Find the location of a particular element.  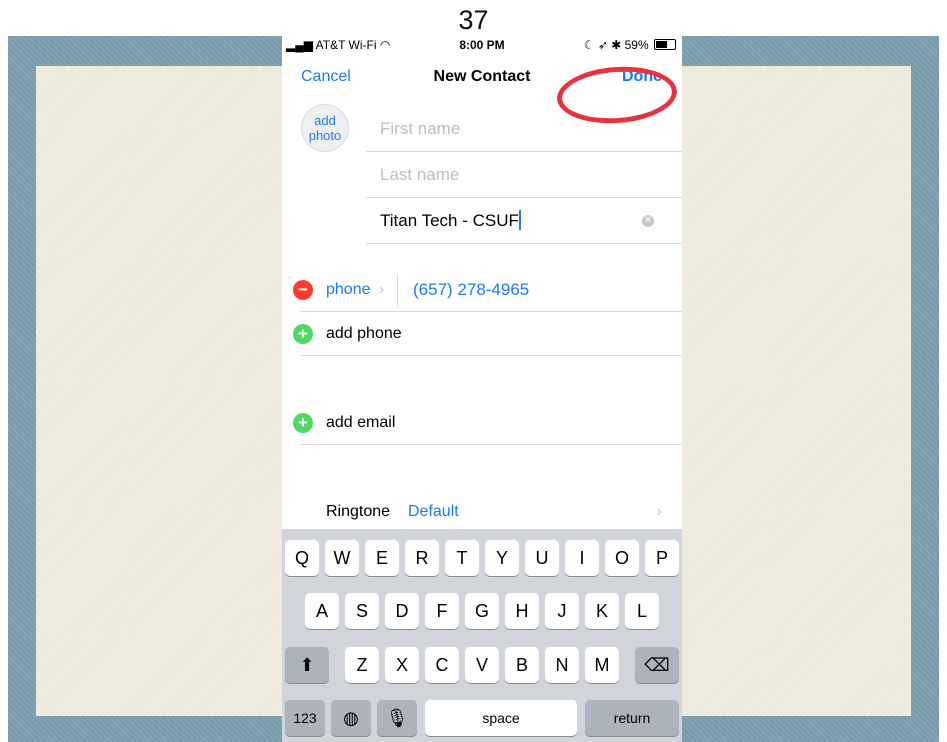

numbers-key: 123 is located at coordinates (305, 718).